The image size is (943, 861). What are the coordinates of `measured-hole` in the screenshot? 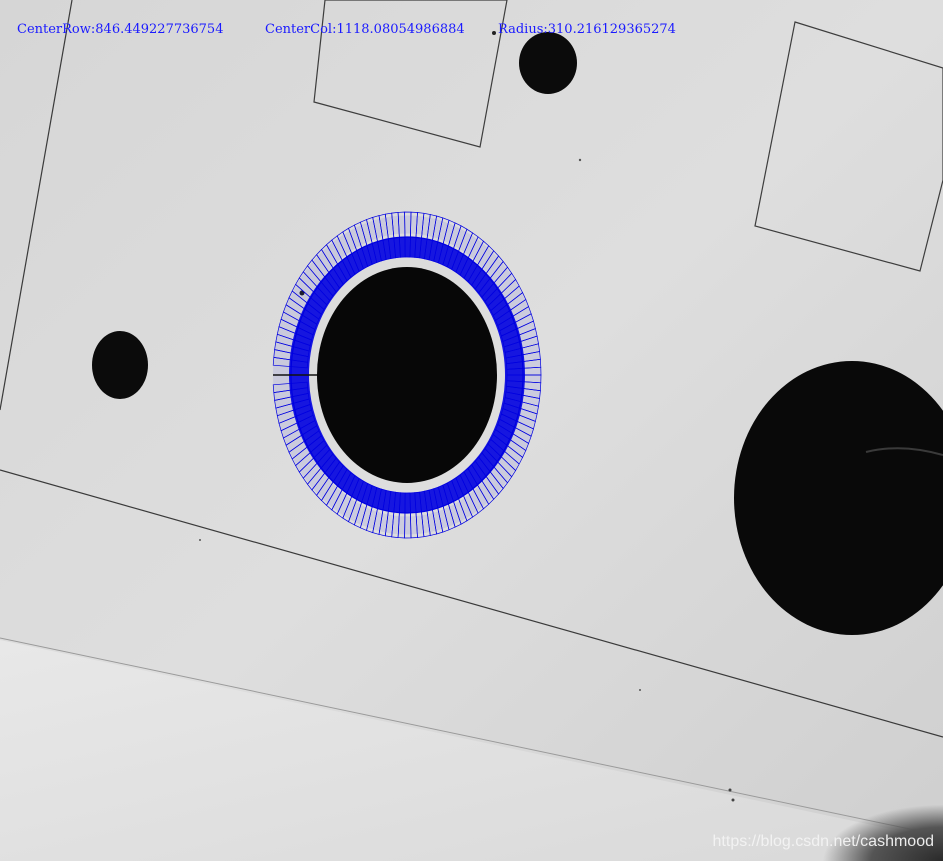 It's located at (407, 375).